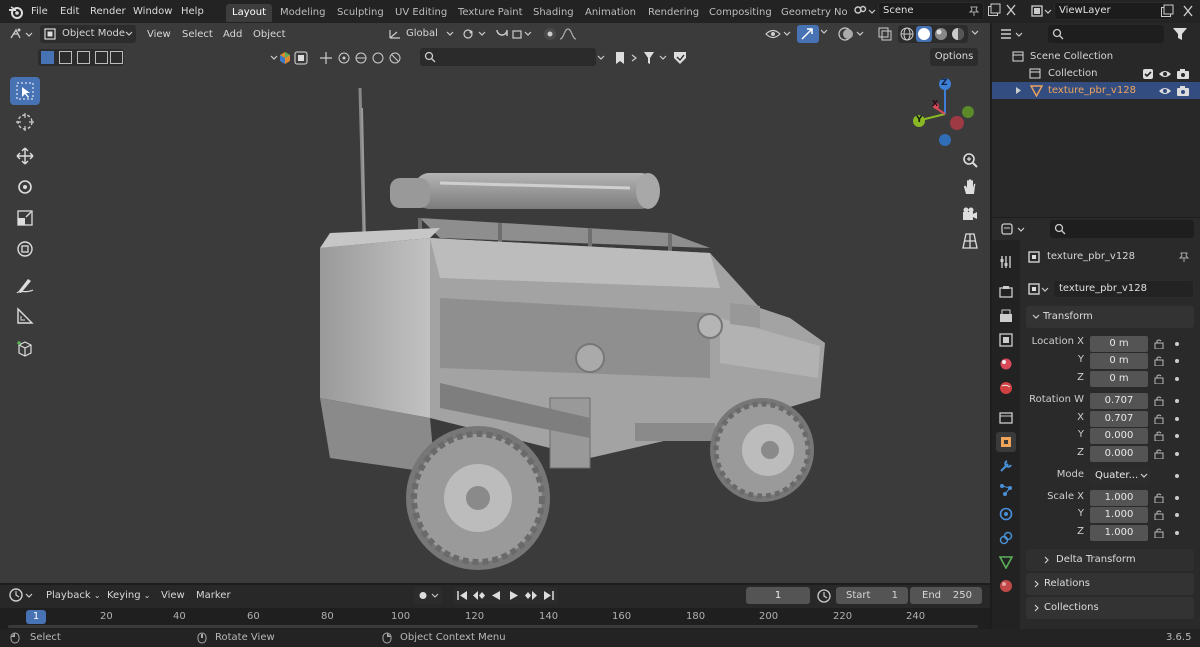 This screenshot has width=1200, height=647. What do you see at coordinates (1006, 316) in the screenshot?
I see `output-tab-icon` at bounding box center [1006, 316].